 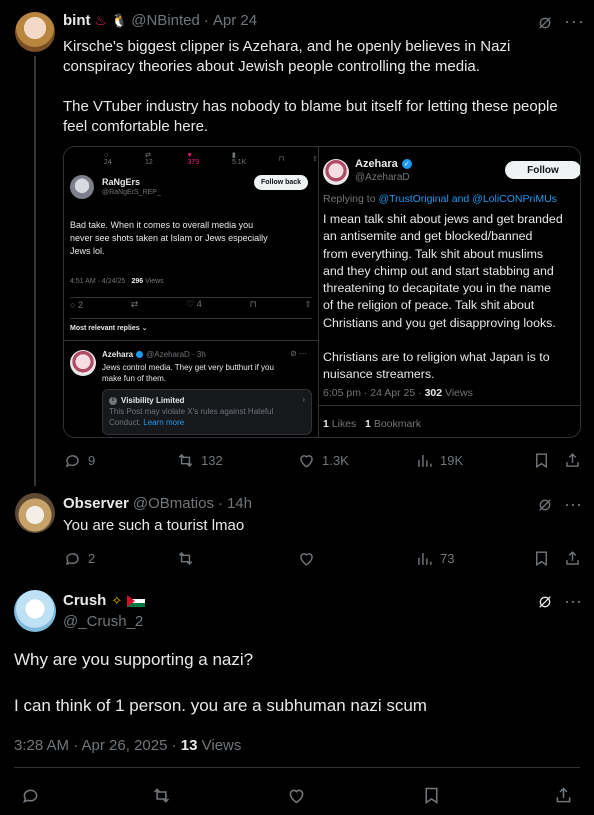 I want to click on azehara-reply-name: Azehara, so click(x=118, y=354).